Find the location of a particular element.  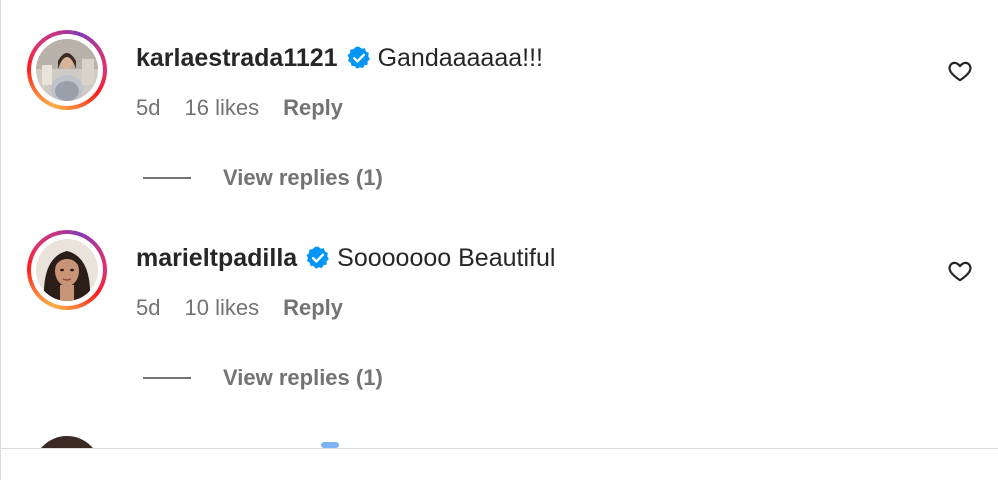

comment-input-bar is located at coordinates (499, 464).